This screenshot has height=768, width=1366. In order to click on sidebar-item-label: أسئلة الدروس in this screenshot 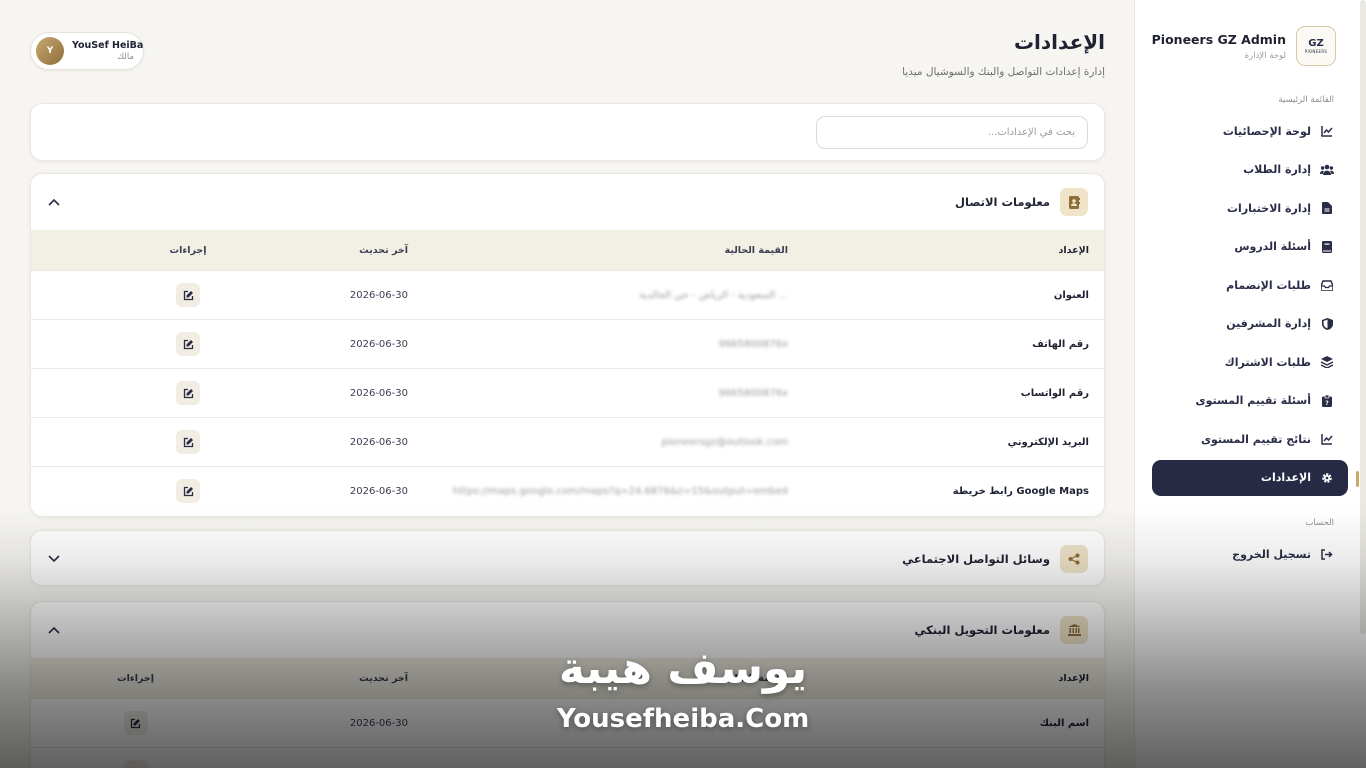, I will do `click(1272, 246)`.